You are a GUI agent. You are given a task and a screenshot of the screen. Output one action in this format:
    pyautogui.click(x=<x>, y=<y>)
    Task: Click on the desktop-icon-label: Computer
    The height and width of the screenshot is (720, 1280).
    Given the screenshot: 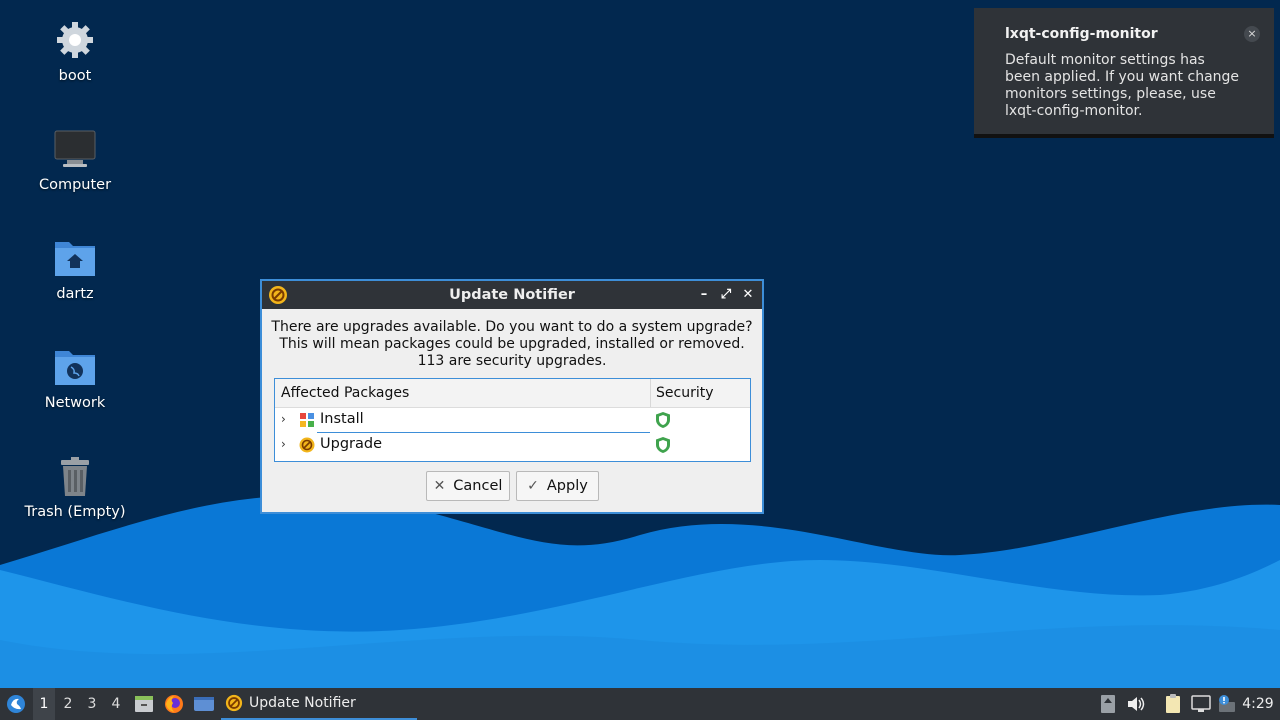 What is the action you would take?
    pyautogui.click(x=75, y=185)
    